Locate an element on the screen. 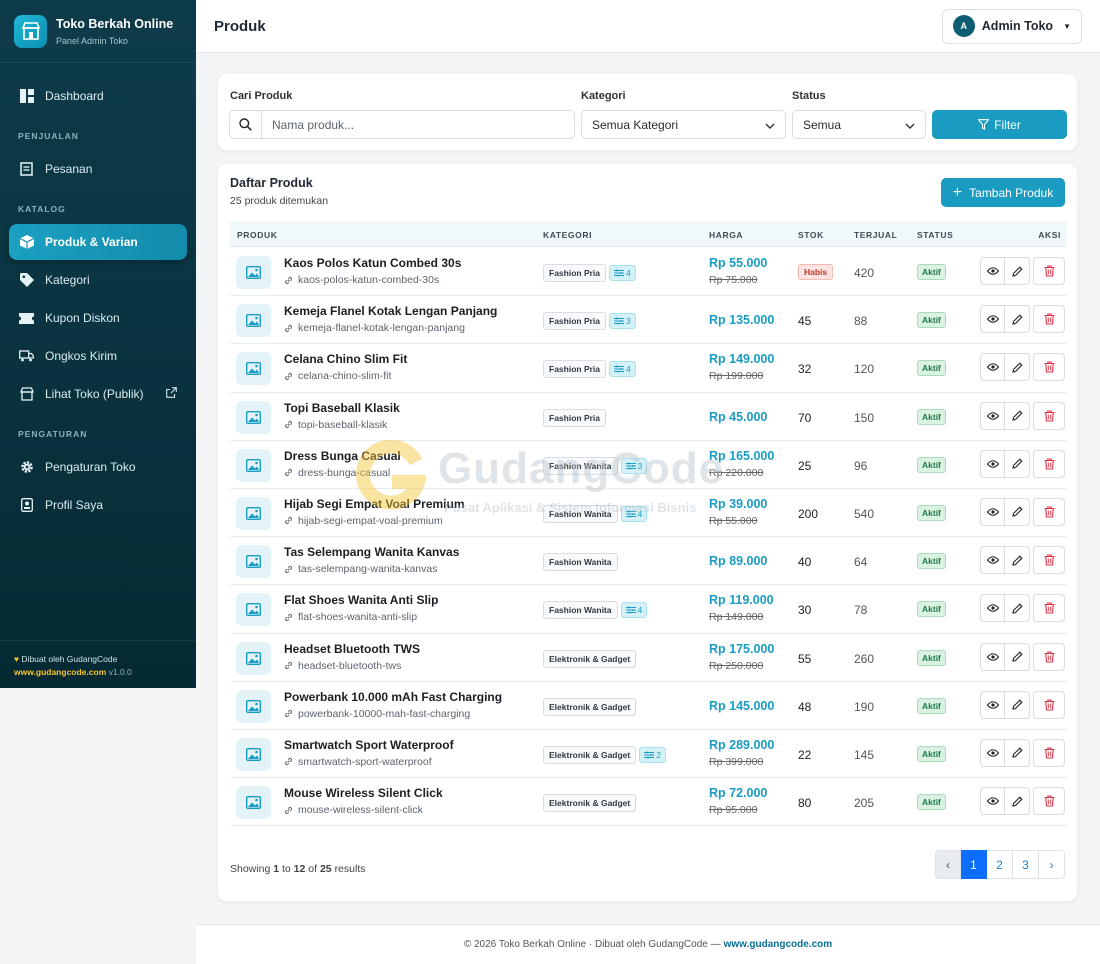 The image size is (1100, 964). product-name: Powerbank 10.000 mAh Fast Charging is located at coordinates (393, 697).